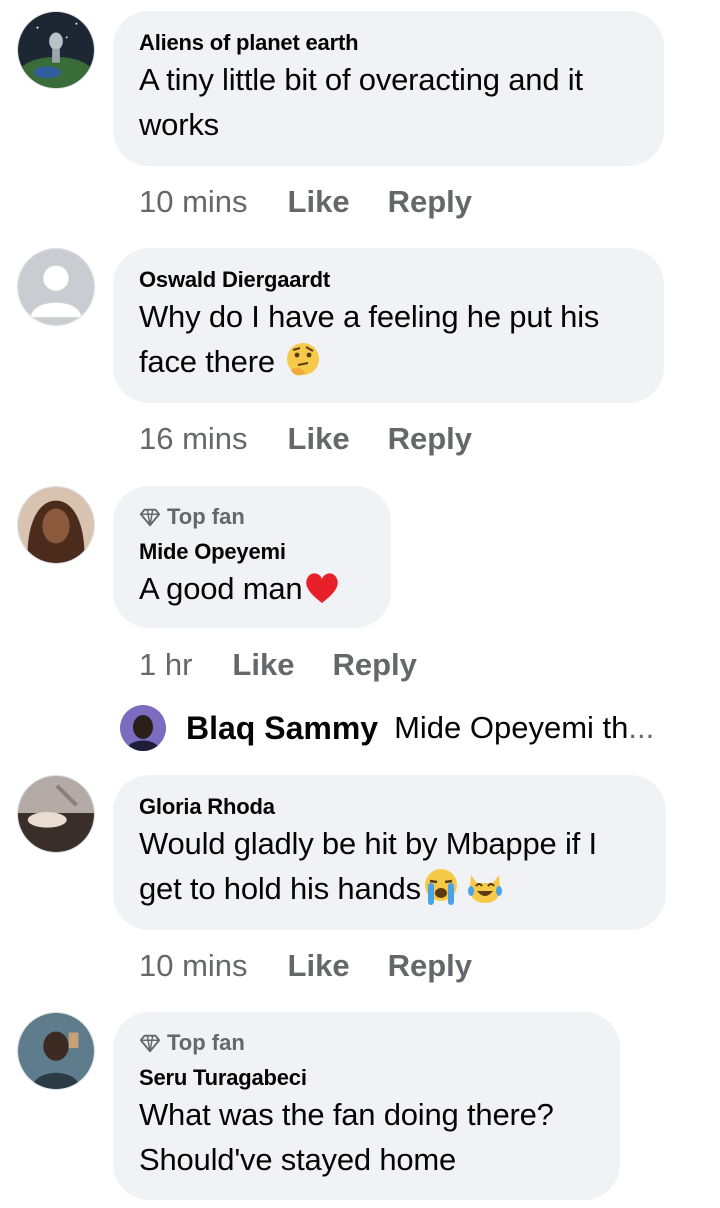  What do you see at coordinates (366, 1078) in the screenshot?
I see `comment-author: Seru Turagabeci` at bounding box center [366, 1078].